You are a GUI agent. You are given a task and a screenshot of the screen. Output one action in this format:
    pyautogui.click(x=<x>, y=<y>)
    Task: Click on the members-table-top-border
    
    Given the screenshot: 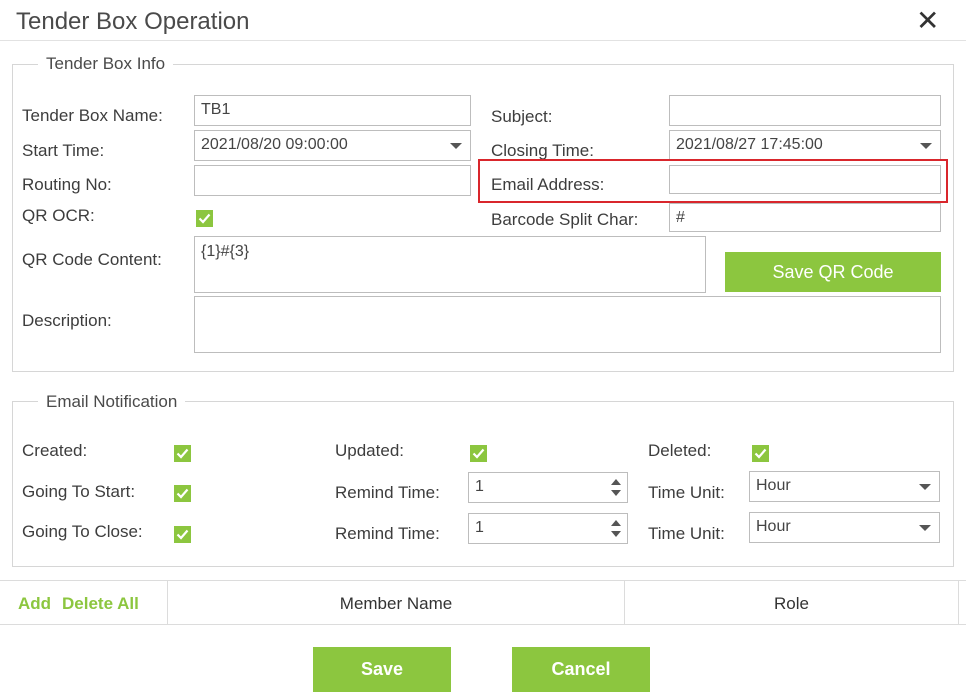 What is the action you would take?
    pyautogui.click(x=483, y=580)
    